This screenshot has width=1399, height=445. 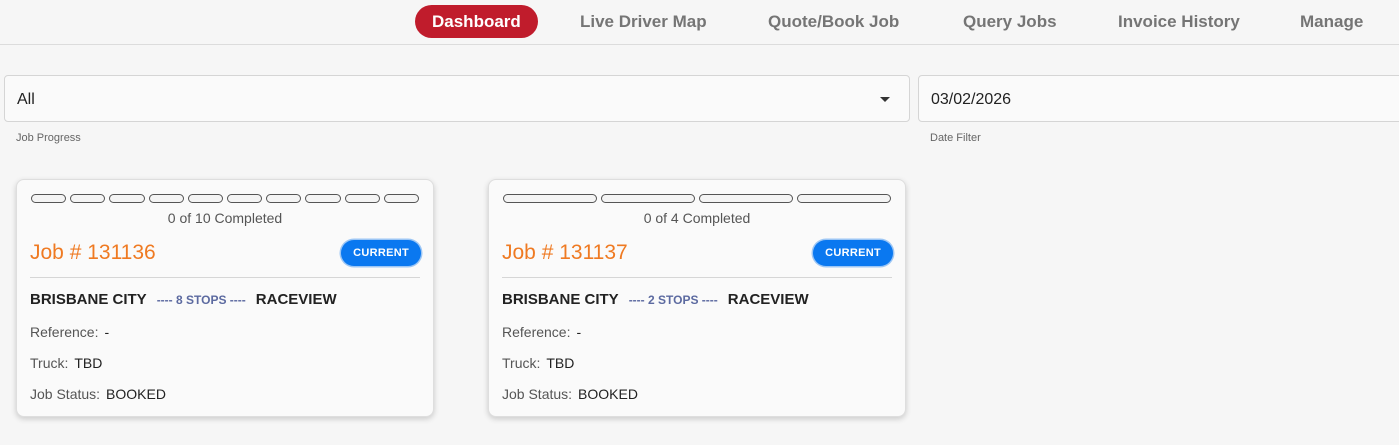 What do you see at coordinates (26, 99) in the screenshot?
I see `job-progress-value: All` at bounding box center [26, 99].